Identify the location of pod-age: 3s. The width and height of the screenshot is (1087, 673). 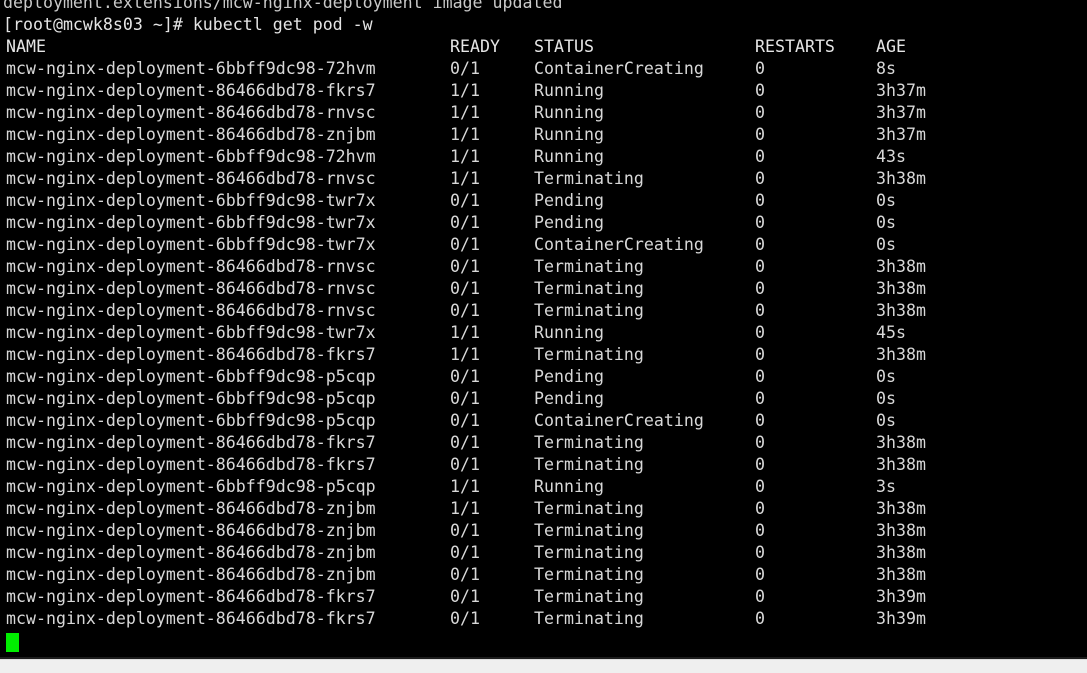
(886, 486).